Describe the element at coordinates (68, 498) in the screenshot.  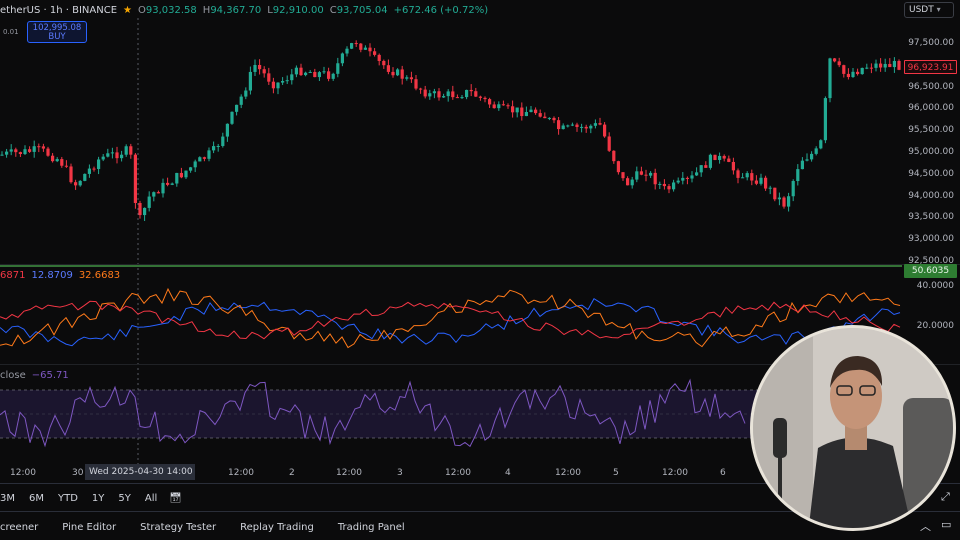
I see `range-ytd: YTD` at that location.